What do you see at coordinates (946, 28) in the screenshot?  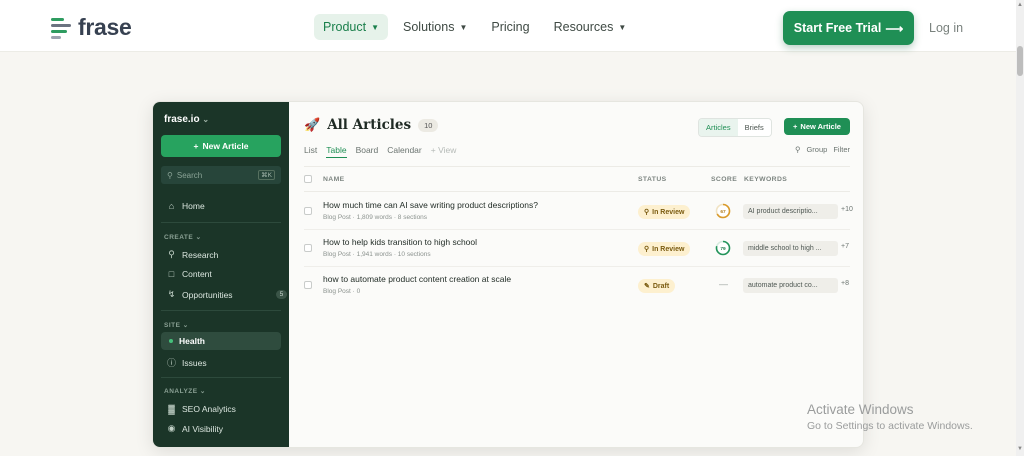 I see `login-link: Log in` at bounding box center [946, 28].